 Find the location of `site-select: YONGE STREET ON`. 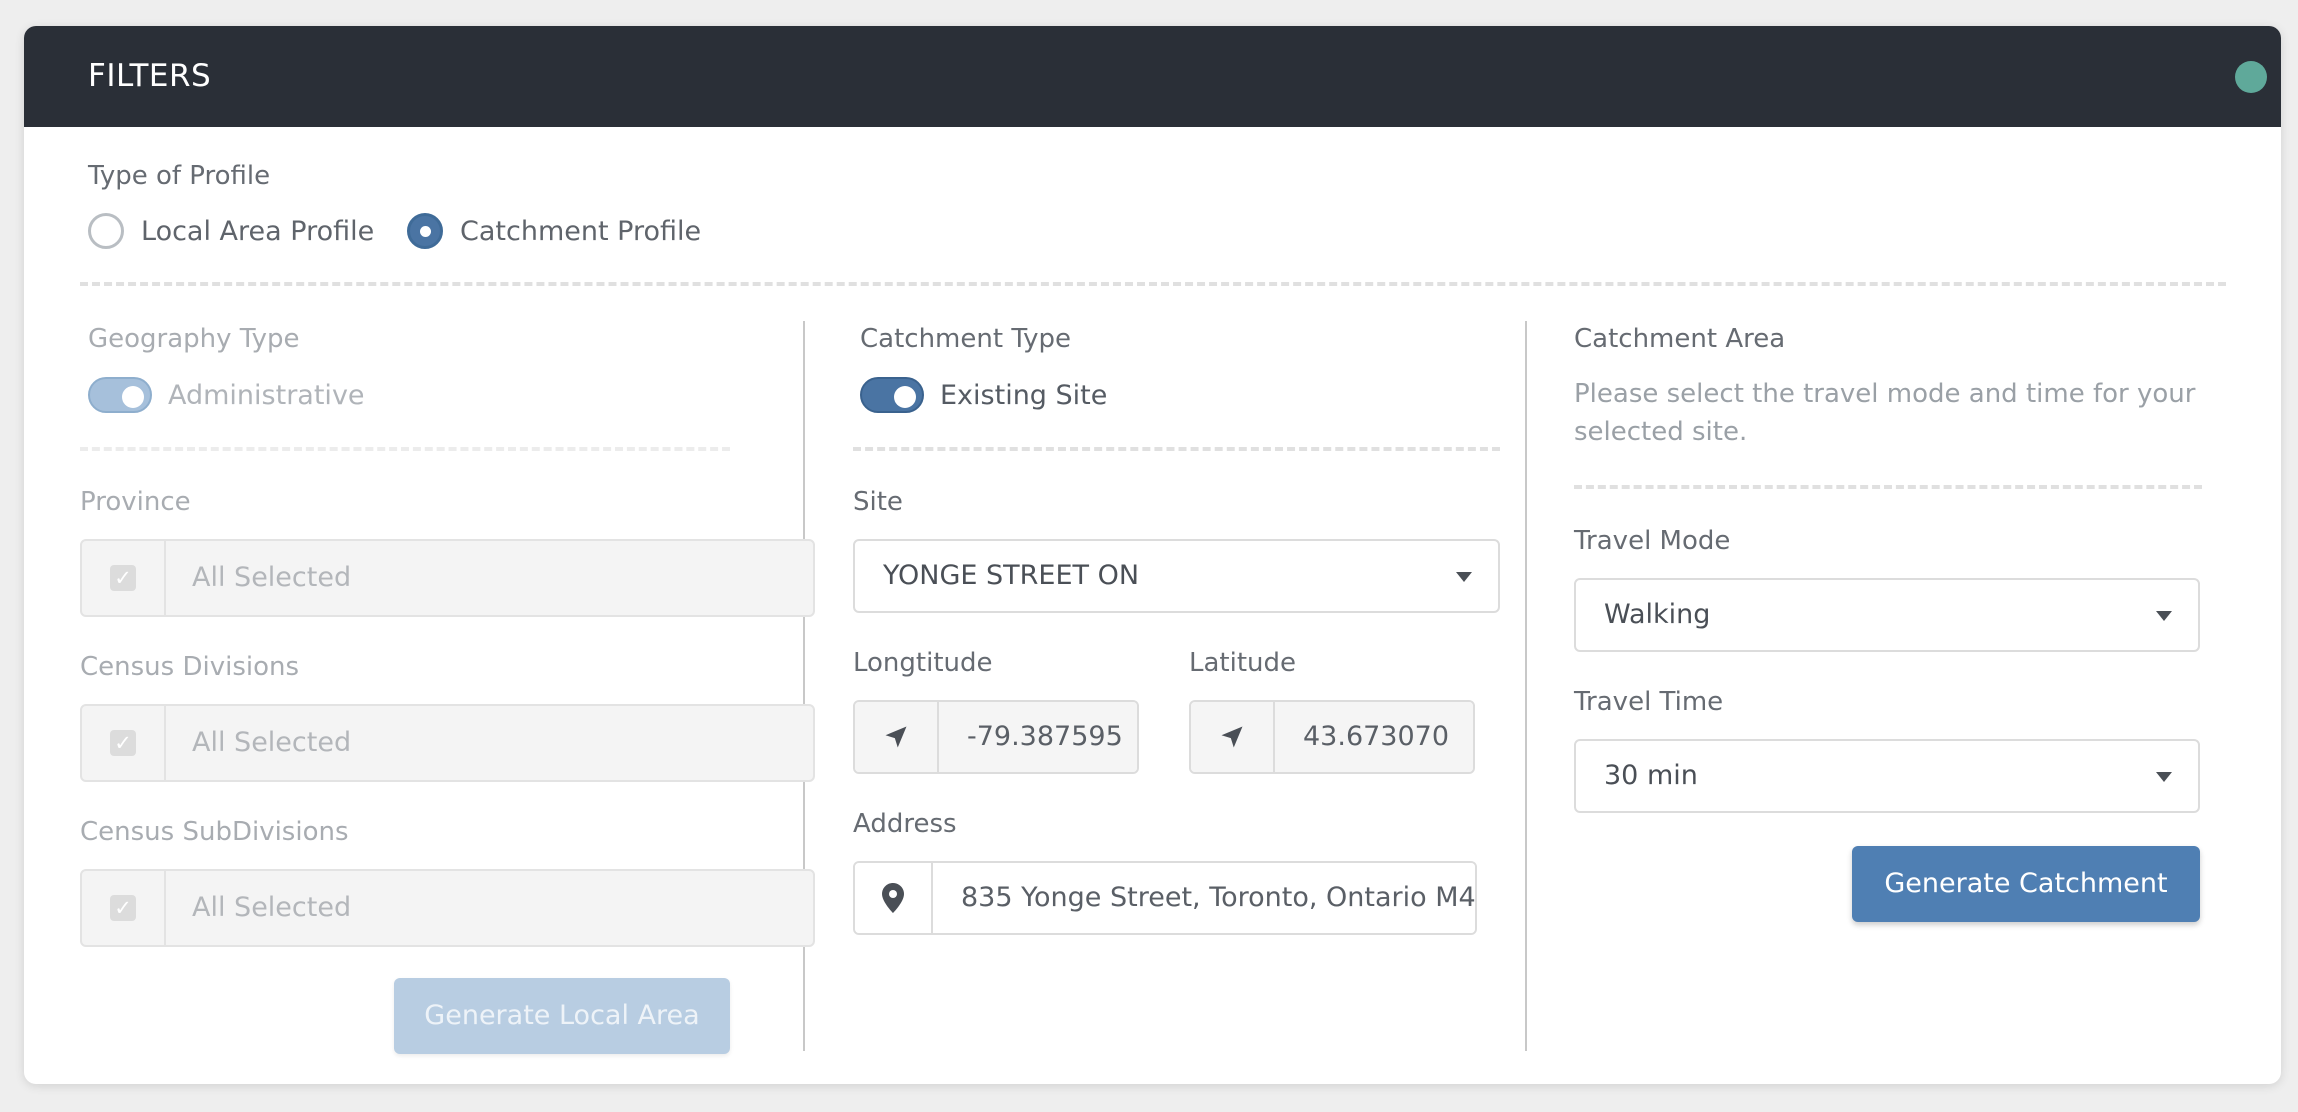

site-select: YONGE STREET ON is located at coordinates (1176, 576).